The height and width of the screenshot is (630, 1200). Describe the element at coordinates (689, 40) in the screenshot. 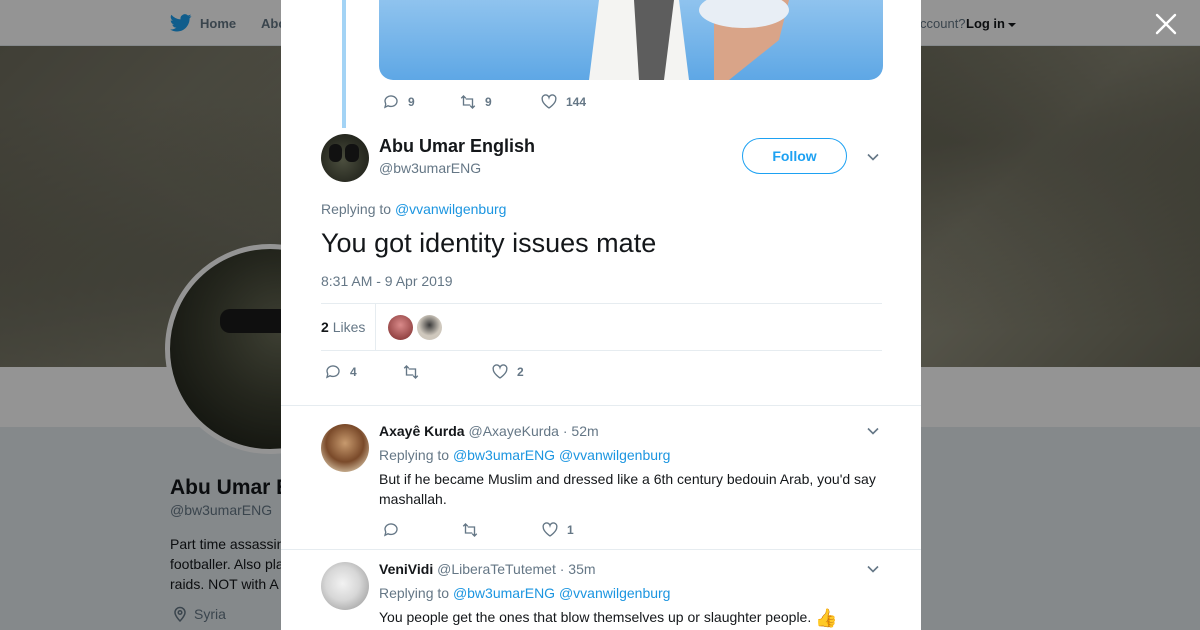

I see `photo-figure` at that location.